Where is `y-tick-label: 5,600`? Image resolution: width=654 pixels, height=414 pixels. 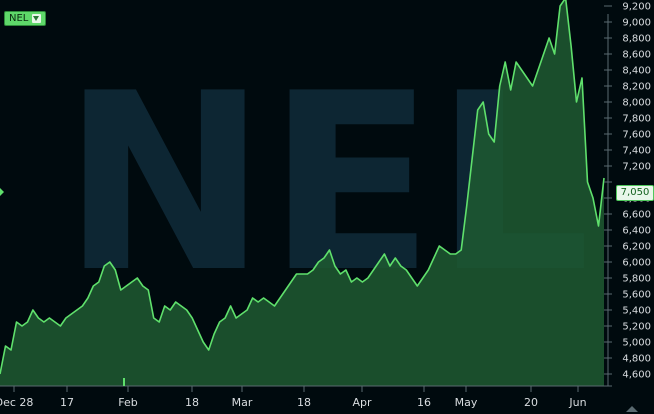
y-tick-label: 5,600 is located at coordinates (636, 295).